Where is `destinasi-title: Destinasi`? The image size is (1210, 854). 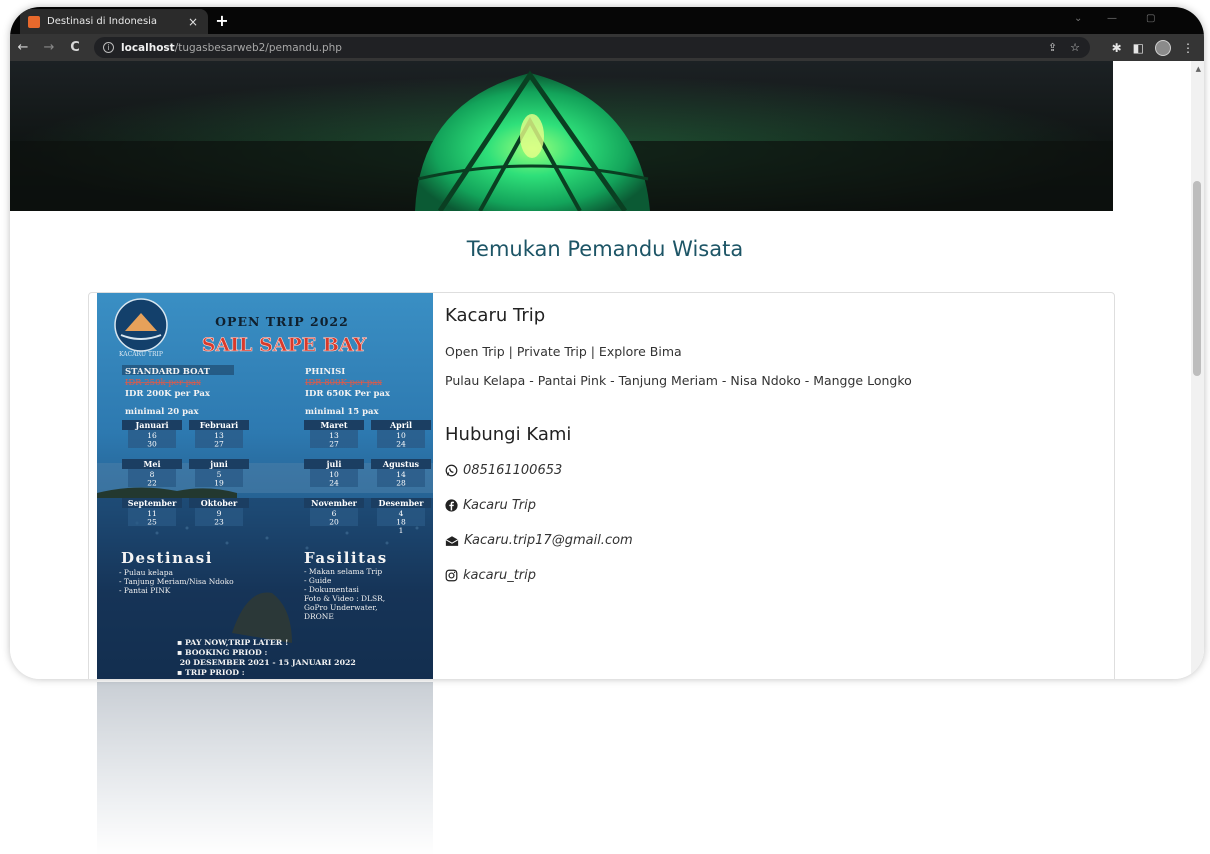
destinasi-title: Destinasi is located at coordinates (167, 558).